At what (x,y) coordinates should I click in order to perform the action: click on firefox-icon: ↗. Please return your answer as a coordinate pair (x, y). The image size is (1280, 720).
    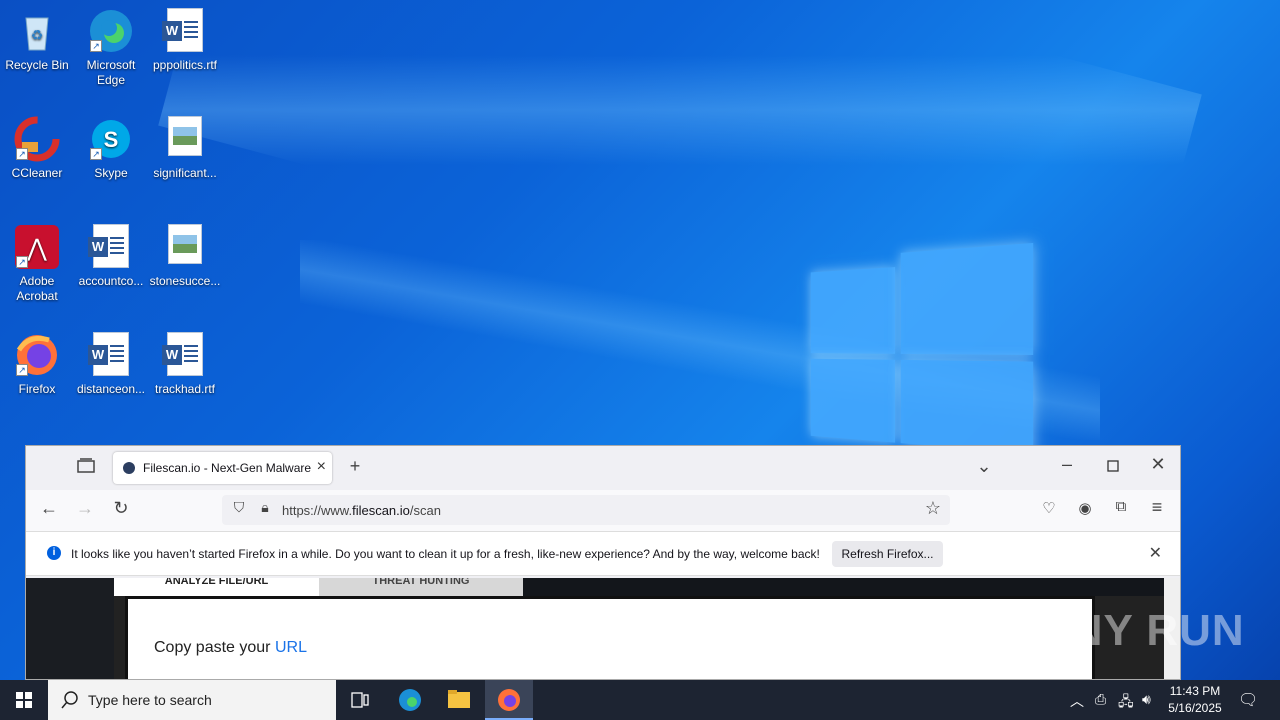
    Looking at the image, I should click on (37, 355).